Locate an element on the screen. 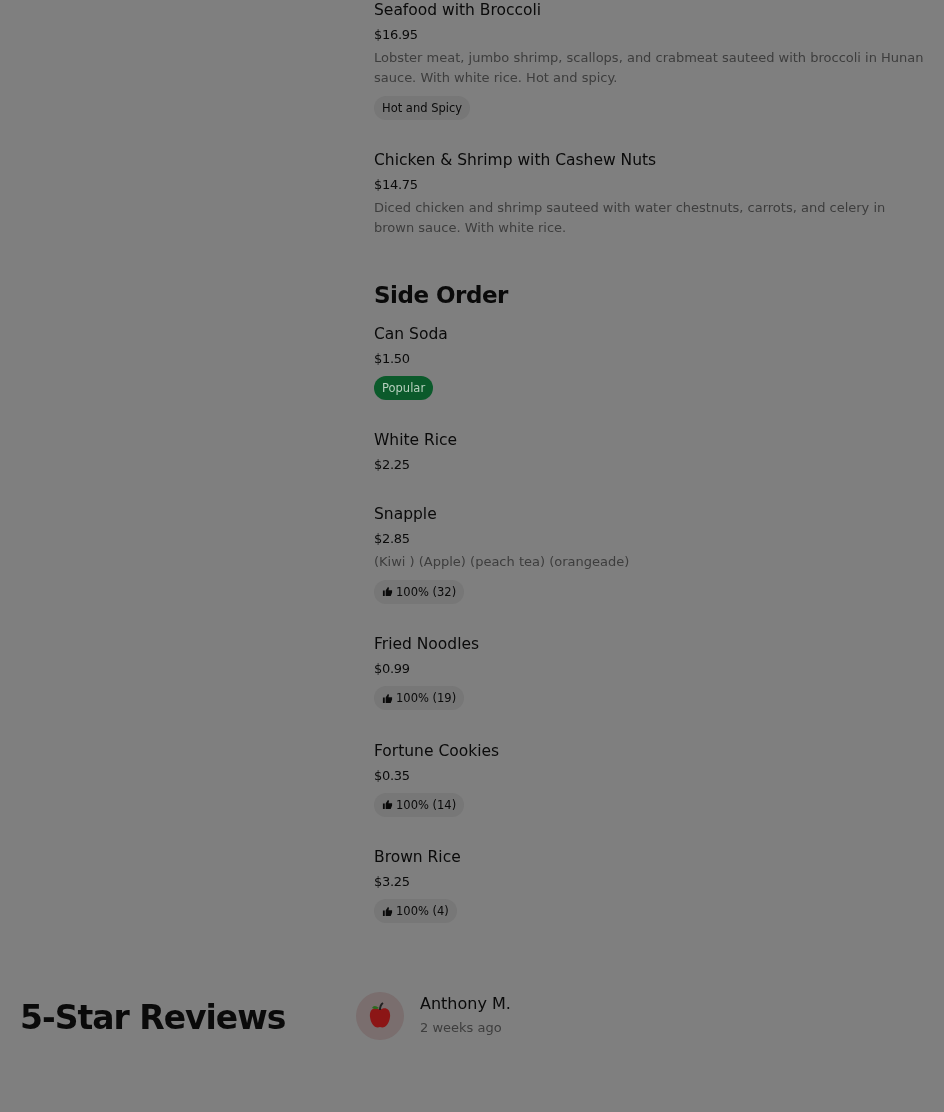 The height and width of the screenshot is (1112, 944). item-description: Diced chicken and shrimp sauteed with water chestnuts, carrots, and celery in brown sauce. With white rice. is located at coordinates (630, 218).